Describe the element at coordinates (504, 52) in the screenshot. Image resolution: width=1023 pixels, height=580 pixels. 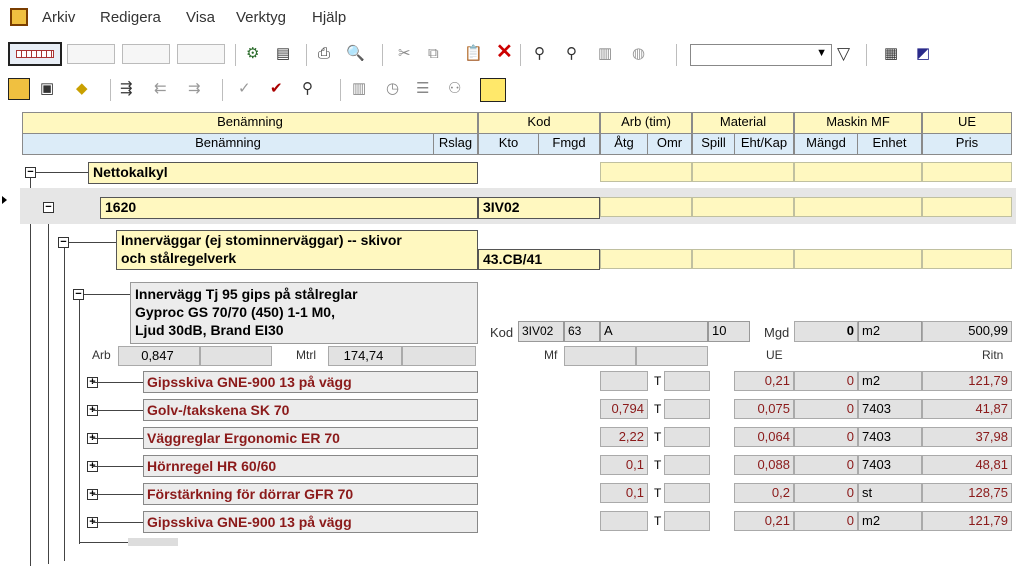
I see `delete-icon: ✕` at that location.